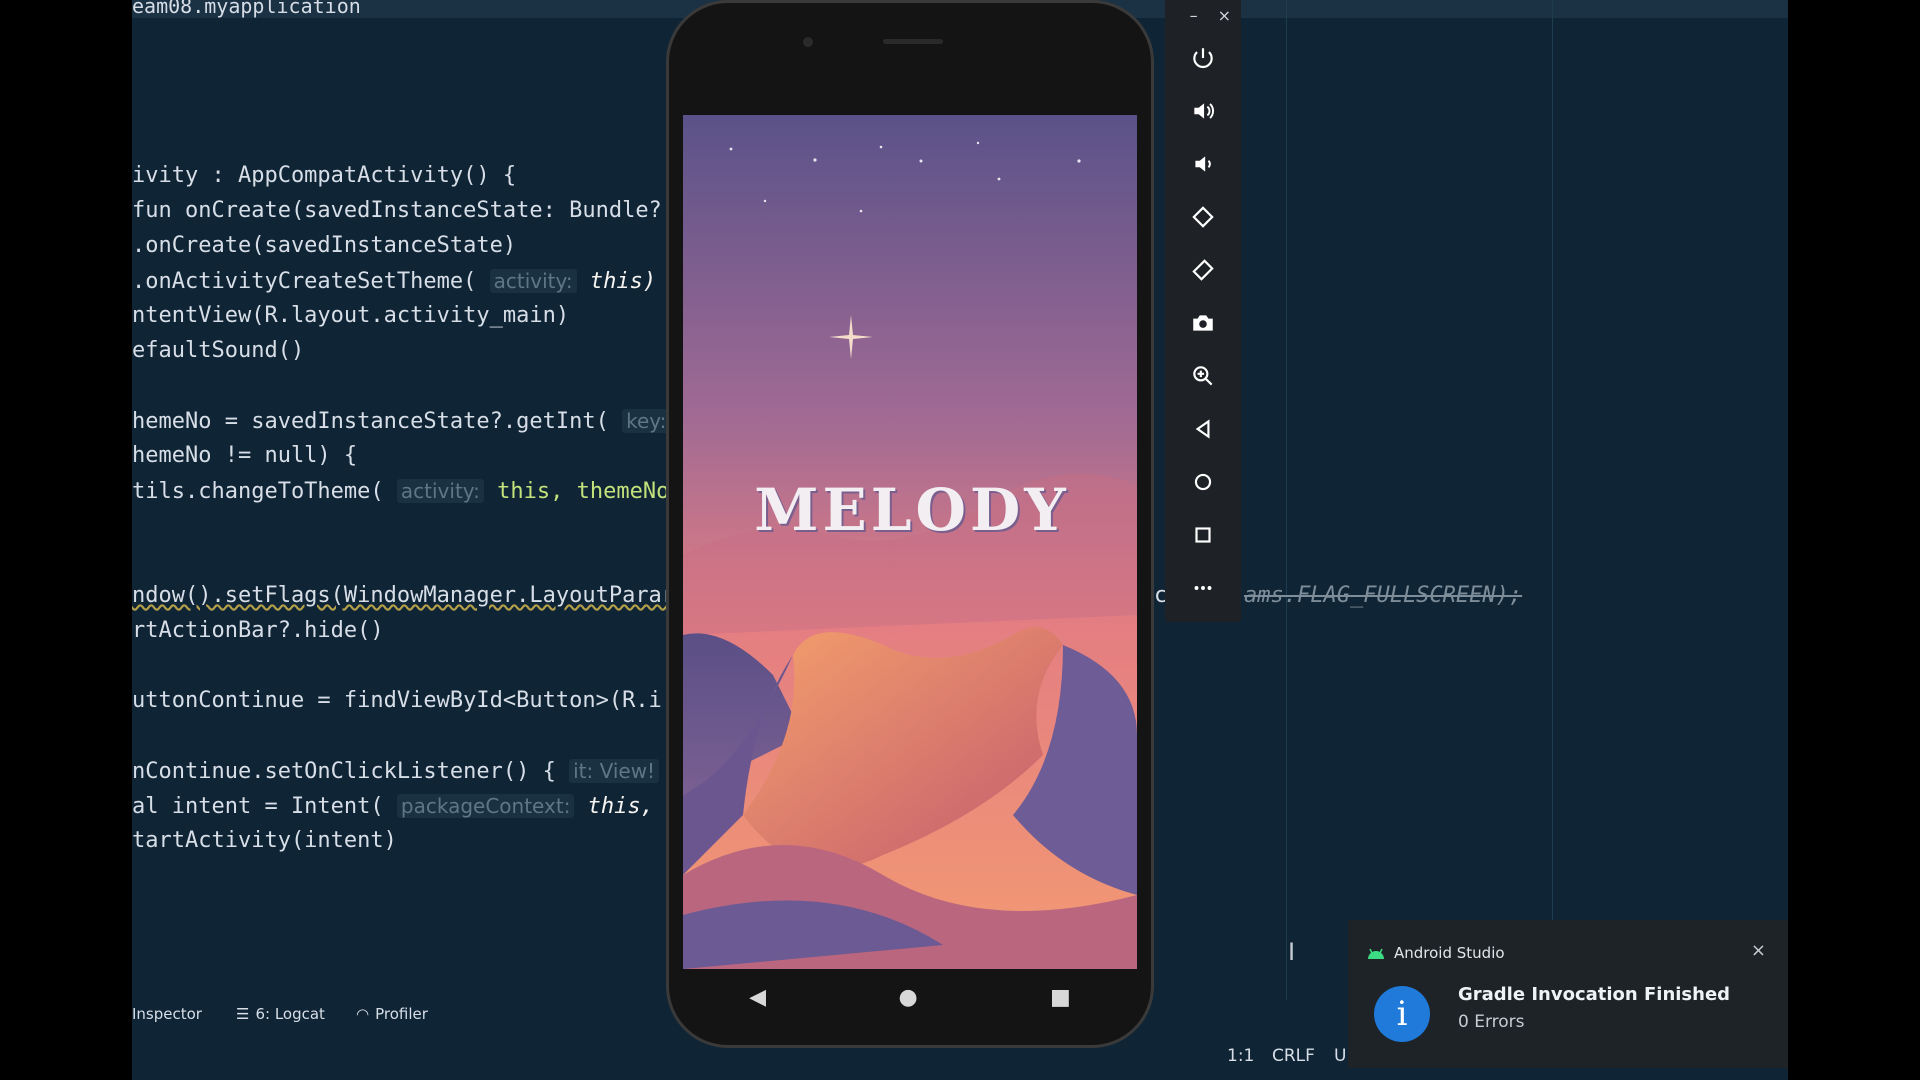 The image size is (1920, 1080). What do you see at coordinates (324, 175) in the screenshot?
I see `code-line: ivity : AppCompatActivity() {` at bounding box center [324, 175].